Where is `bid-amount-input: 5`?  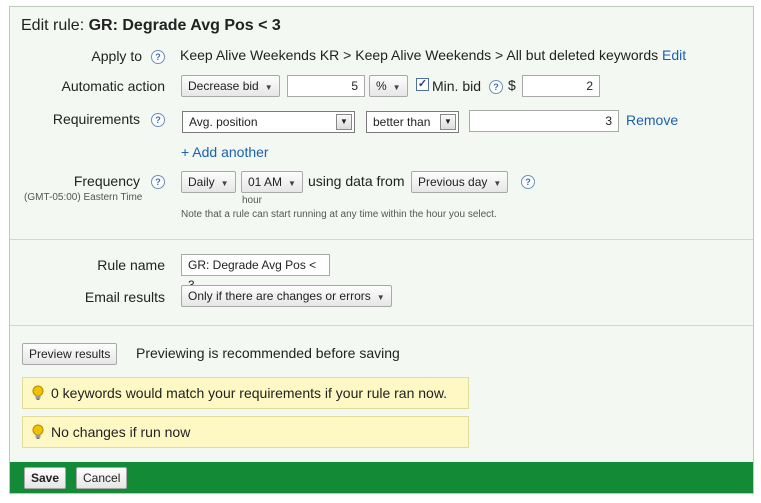
bid-amount-input: 5 is located at coordinates (326, 86).